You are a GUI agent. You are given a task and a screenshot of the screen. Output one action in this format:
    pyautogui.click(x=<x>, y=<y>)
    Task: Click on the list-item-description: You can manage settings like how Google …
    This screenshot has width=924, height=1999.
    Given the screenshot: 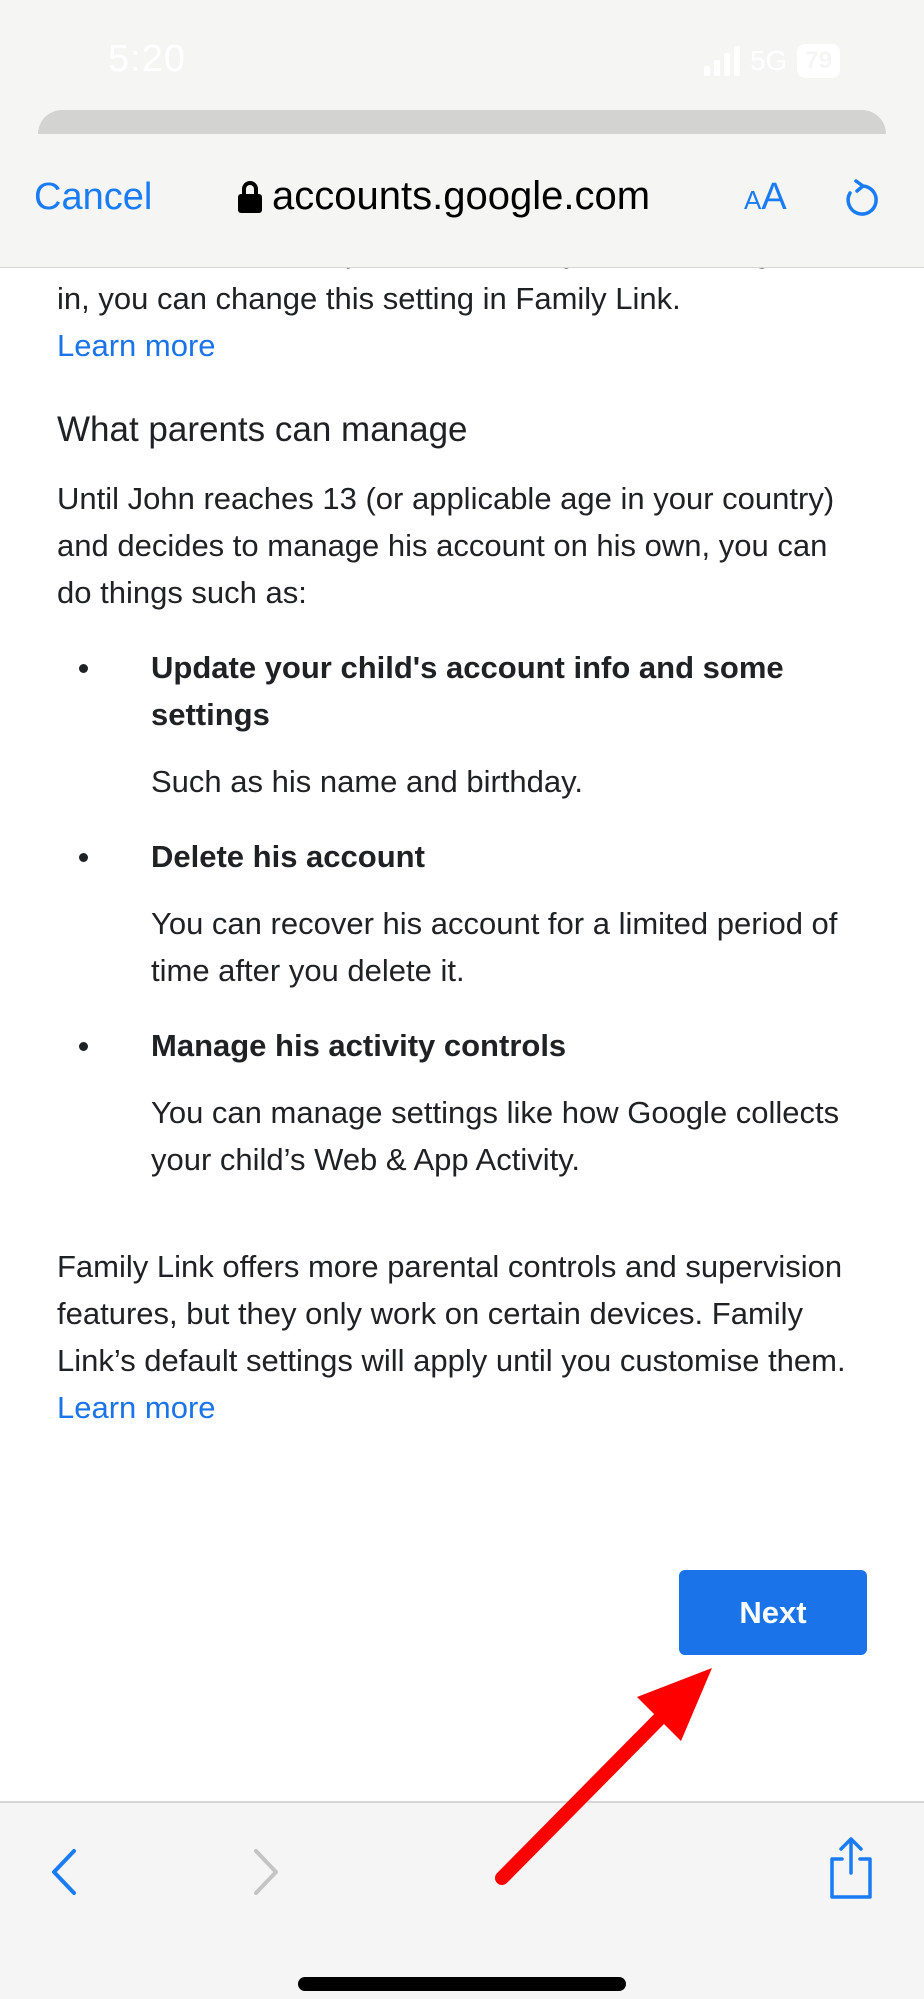 What is the action you would take?
    pyautogui.click(x=495, y=1136)
    